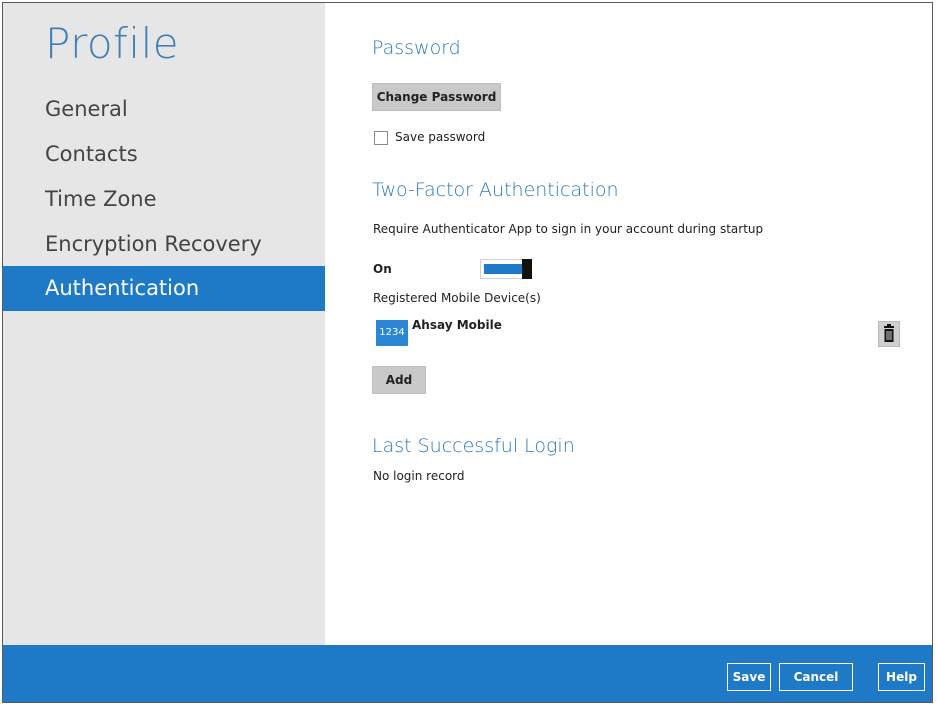 This screenshot has height=707, width=937. What do you see at coordinates (440, 137) in the screenshot?
I see `save-password-label: Save password` at bounding box center [440, 137].